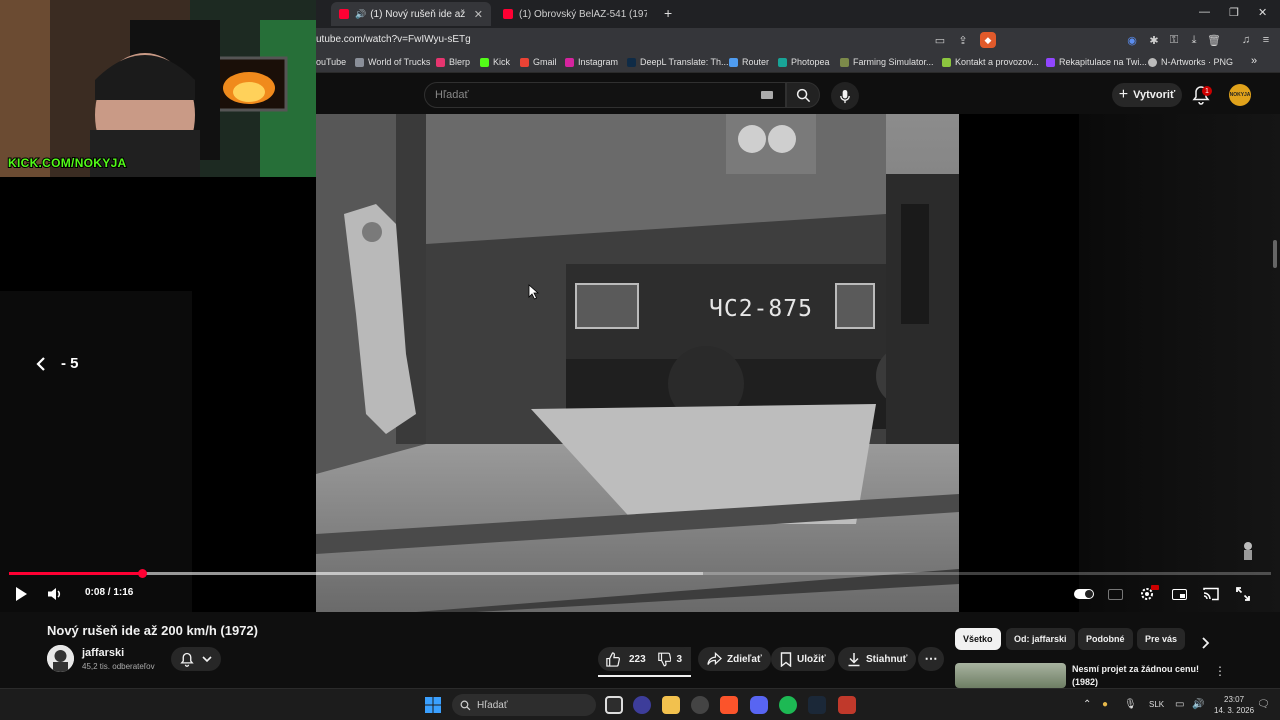 This screenshot has height=720, width=1280. Describe the element at coordinates (1179, 594) in the screenshot. I see `miniplayer-button` at that location.